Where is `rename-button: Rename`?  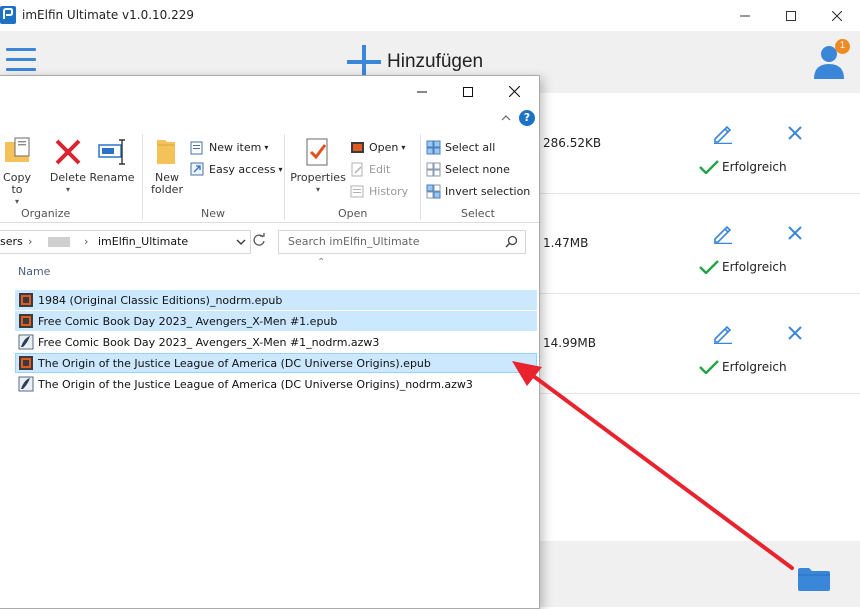
rename-button: Rename is located at coordinates (112, 160).